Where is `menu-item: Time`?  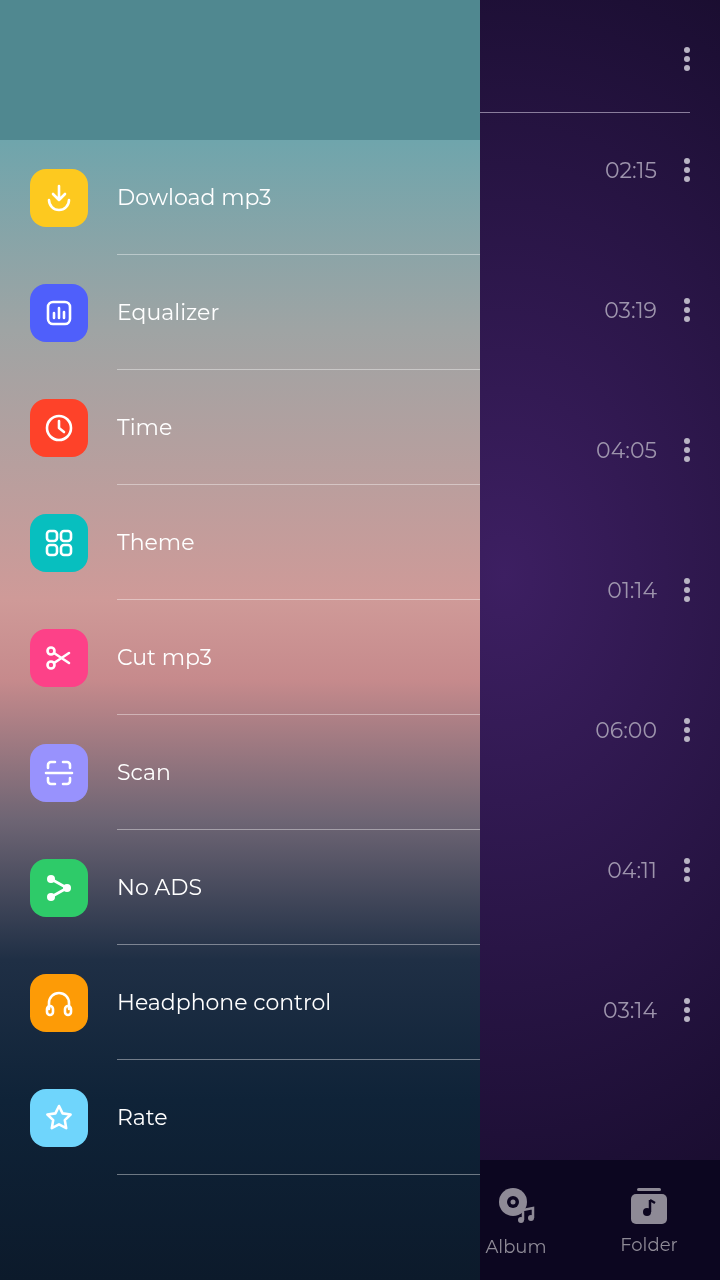
menu-item: Time is located at coordinates (240, 427).